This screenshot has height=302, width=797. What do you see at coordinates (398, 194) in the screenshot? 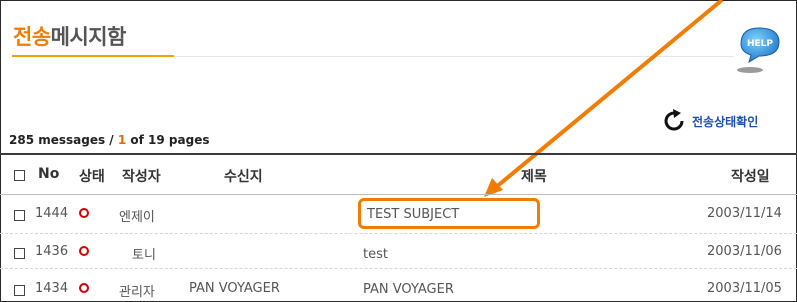
I see `table-header-bottom-line` at bounding box center [398, 194].